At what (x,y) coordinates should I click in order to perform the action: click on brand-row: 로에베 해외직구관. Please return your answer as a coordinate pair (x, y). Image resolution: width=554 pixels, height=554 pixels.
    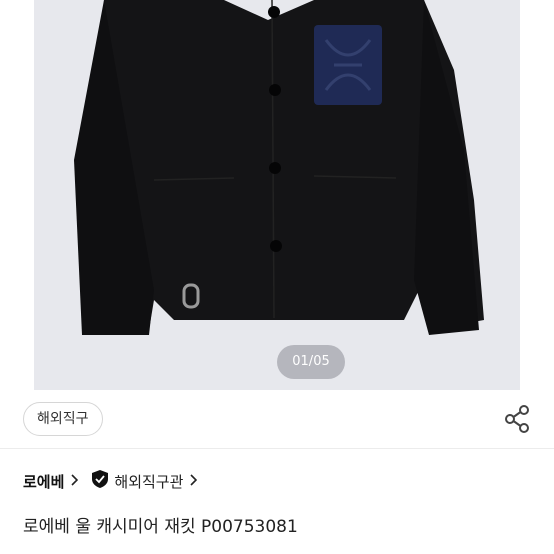
    Looking at the image, I should click on (110, 481).